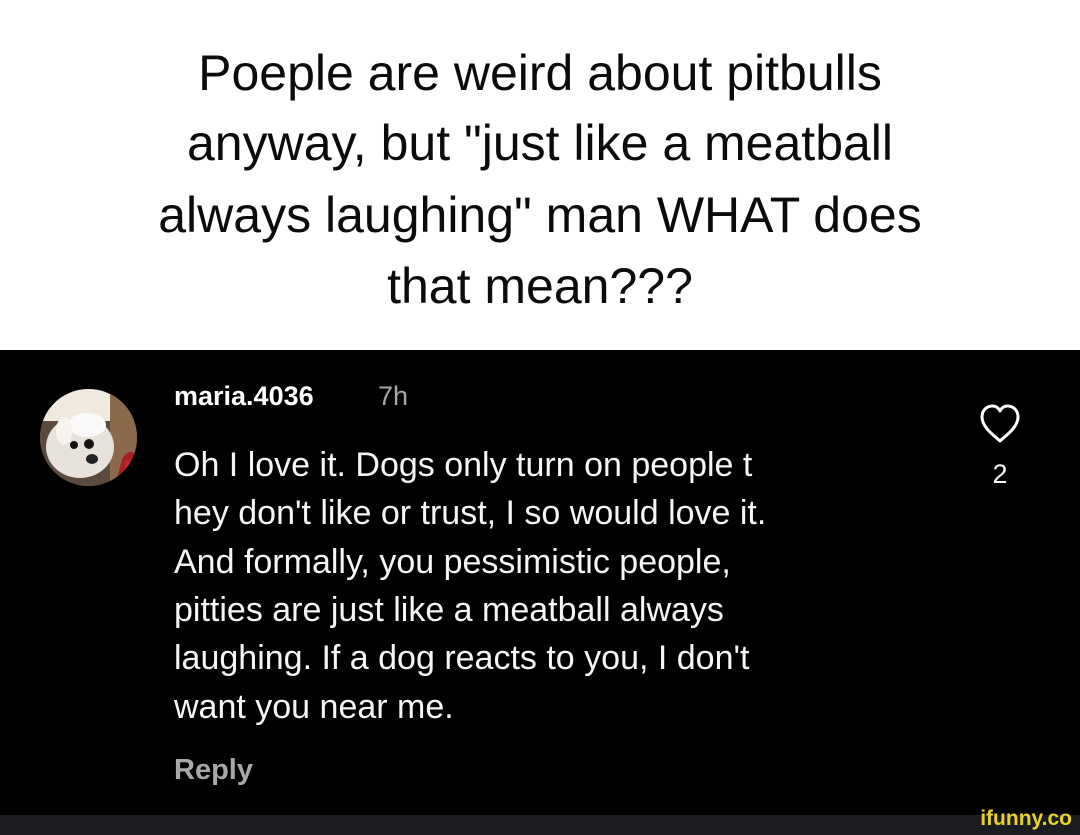 This screenshot has width=1080, height=835. What do you see at coordinates (314, 707) in the screenshot?
I see `comment-text-line: want you near me.` at bounding box center [314, 707].